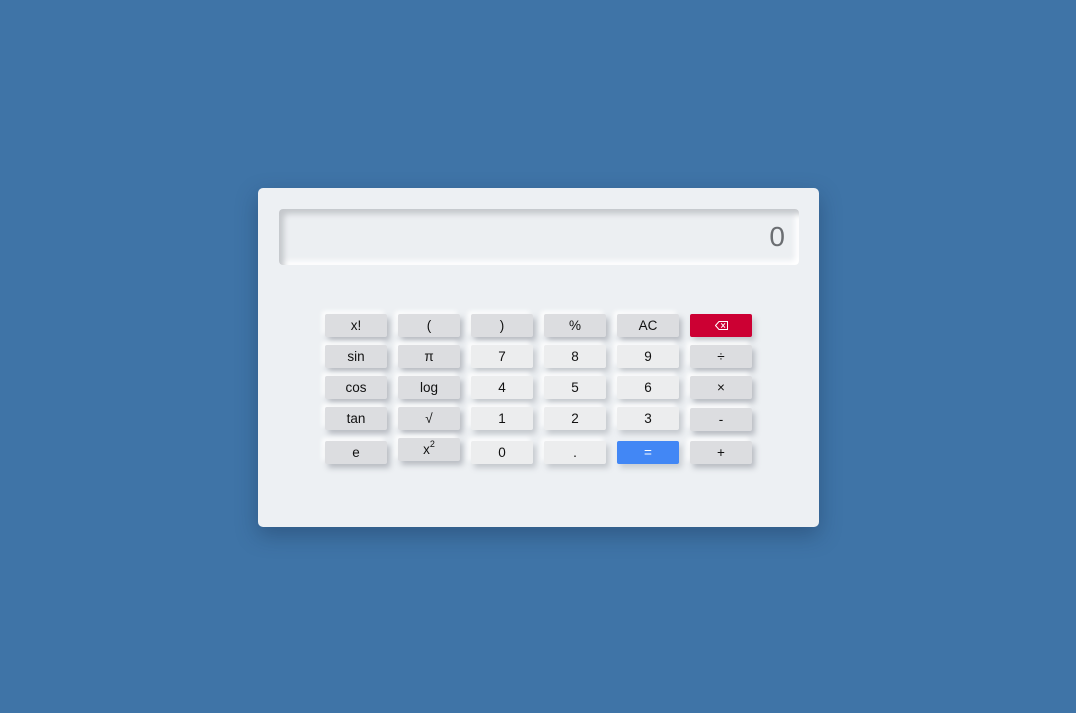  Describe the element at coordinates (356, 452) in the screenshot. I see `e-button: e` at that location.